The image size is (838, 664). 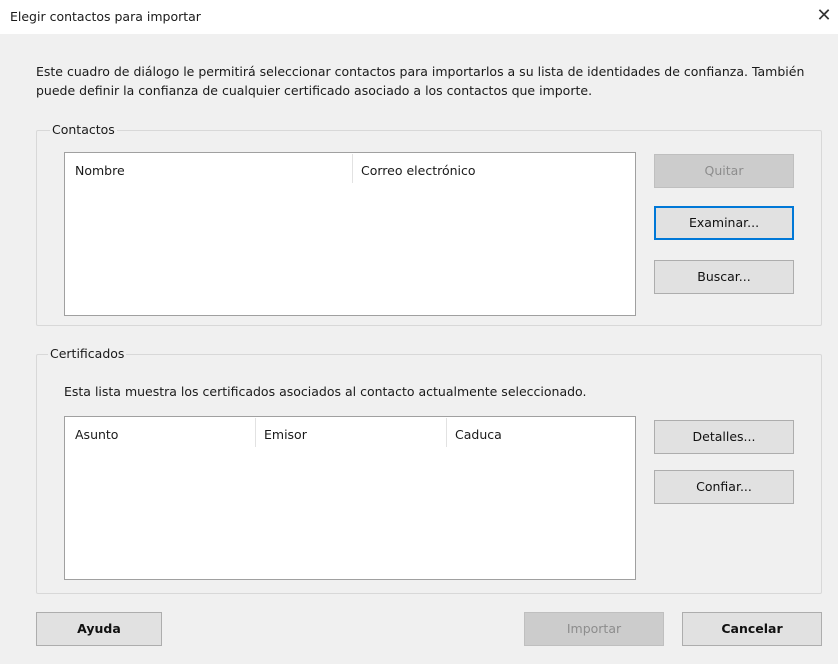 I want to click on import-button: Importar, so click(x=594, y=629).